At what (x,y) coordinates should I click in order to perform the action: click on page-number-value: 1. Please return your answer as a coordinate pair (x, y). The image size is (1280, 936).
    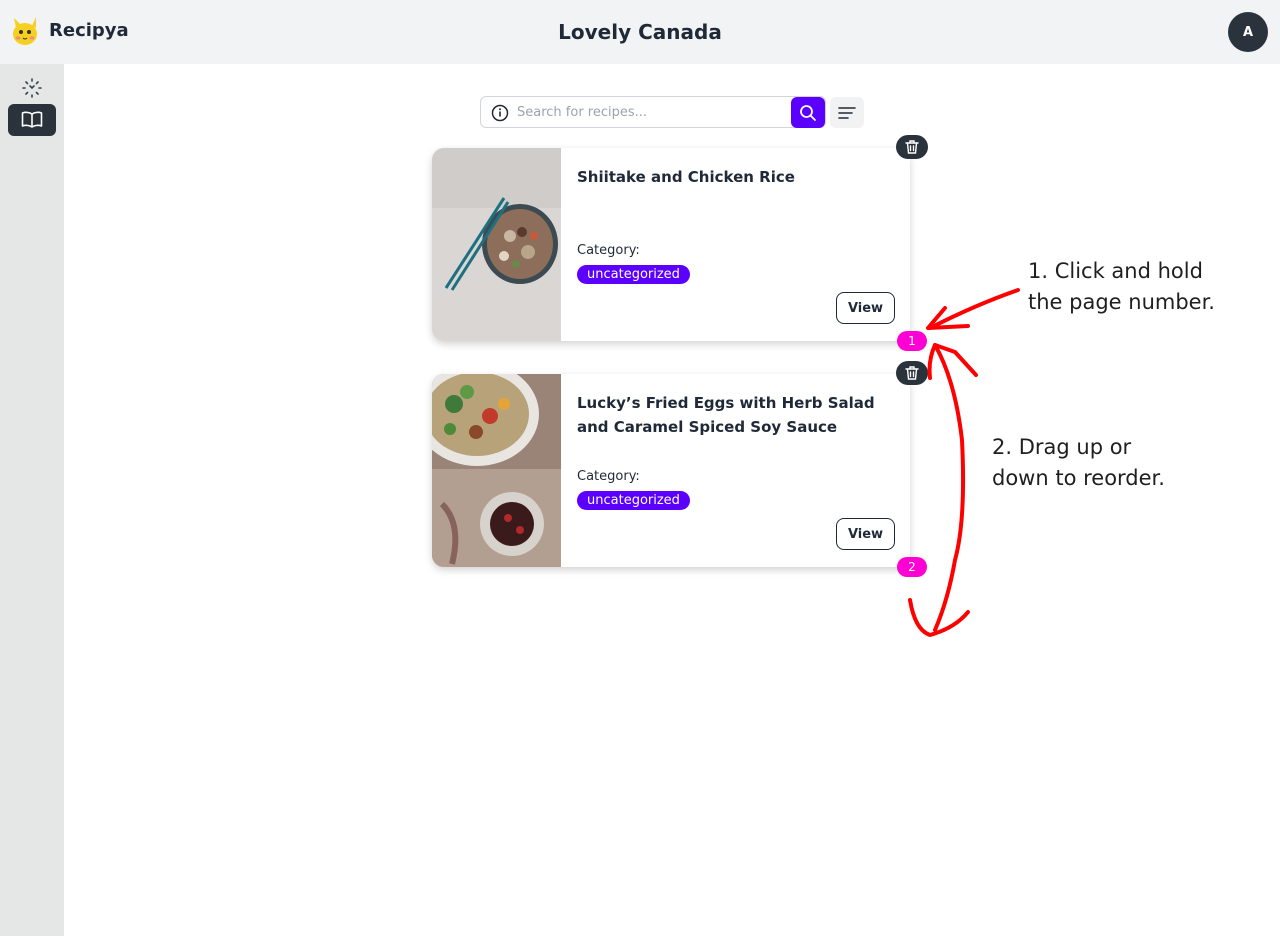
    Looking at the image, I should click on (912, 341).